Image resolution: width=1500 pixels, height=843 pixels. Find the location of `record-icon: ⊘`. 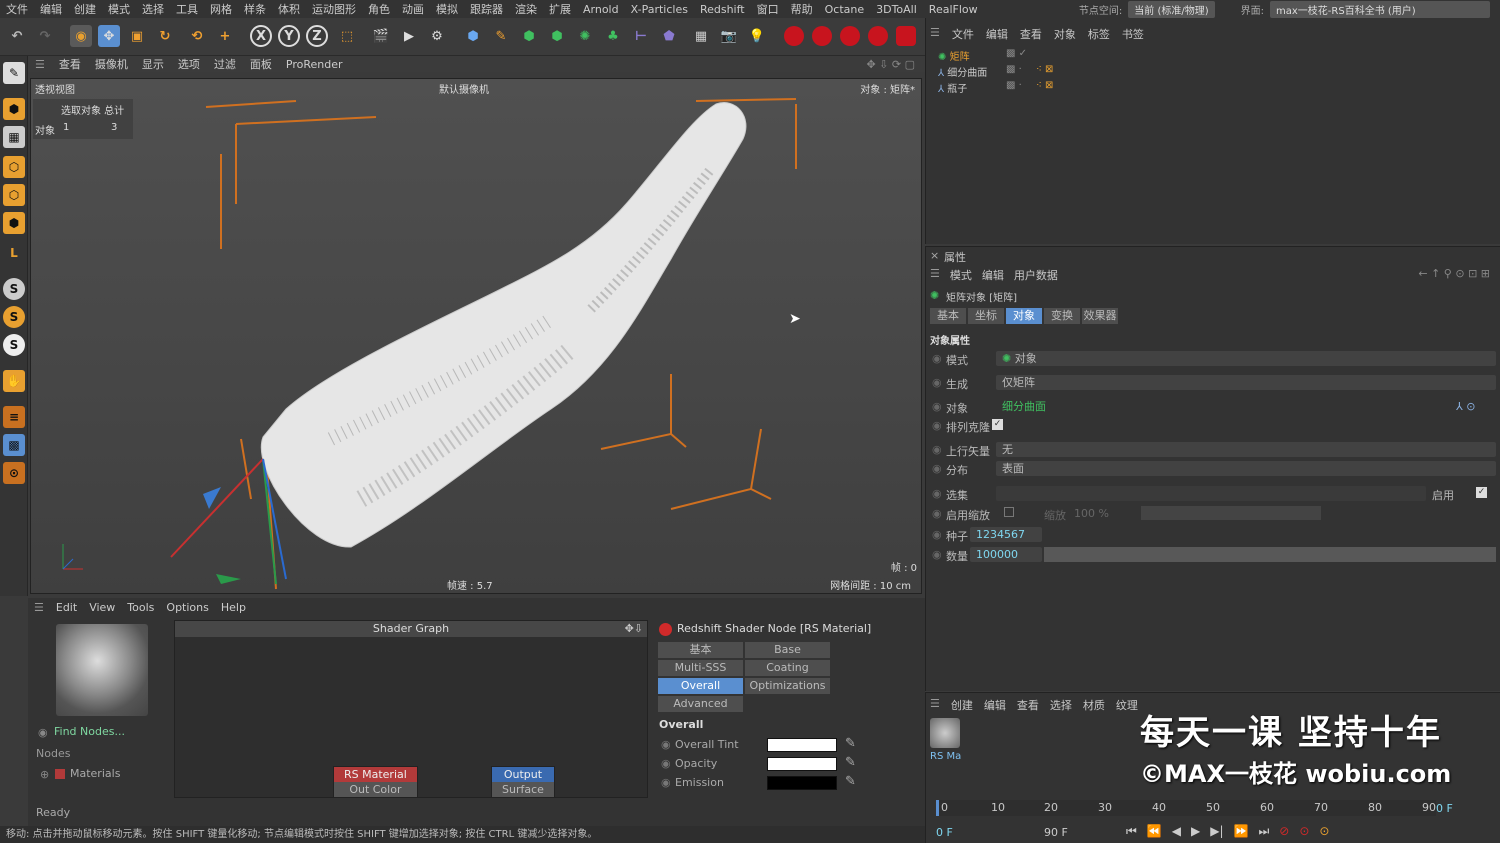

record-icon: ⊘ is located at coordinates (1284, 831).